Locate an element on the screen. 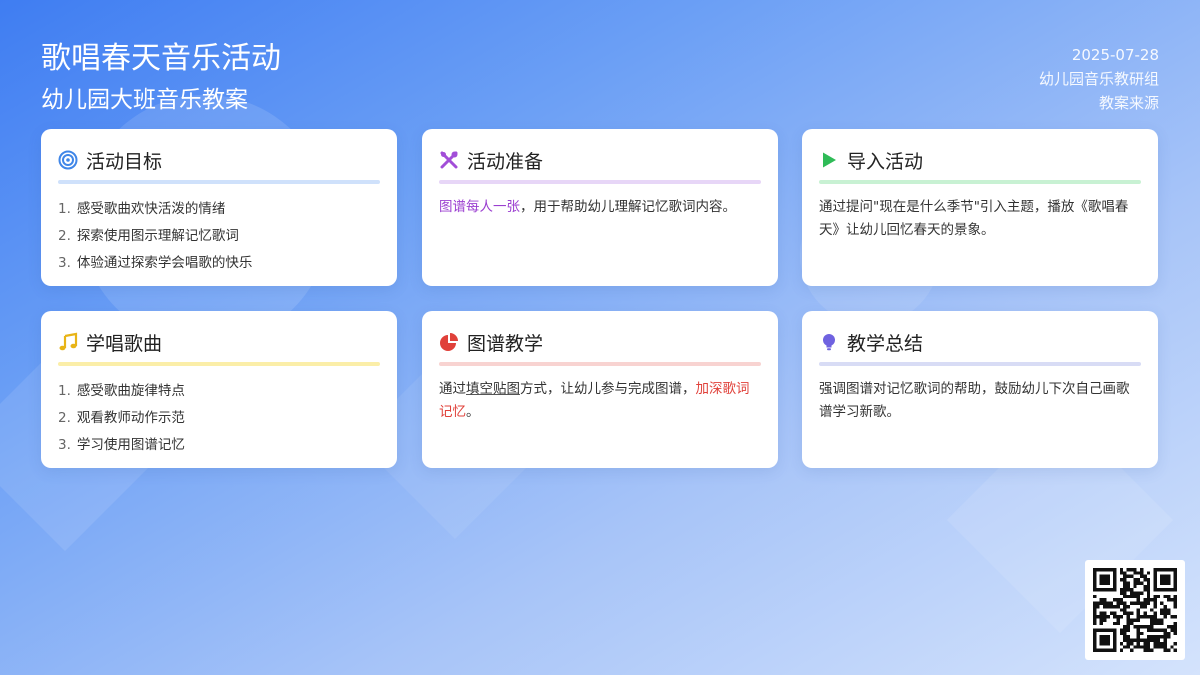 The image size is (1200, 675). highlight-text: 图谱每人一张 is located at coordinates (479, 207).